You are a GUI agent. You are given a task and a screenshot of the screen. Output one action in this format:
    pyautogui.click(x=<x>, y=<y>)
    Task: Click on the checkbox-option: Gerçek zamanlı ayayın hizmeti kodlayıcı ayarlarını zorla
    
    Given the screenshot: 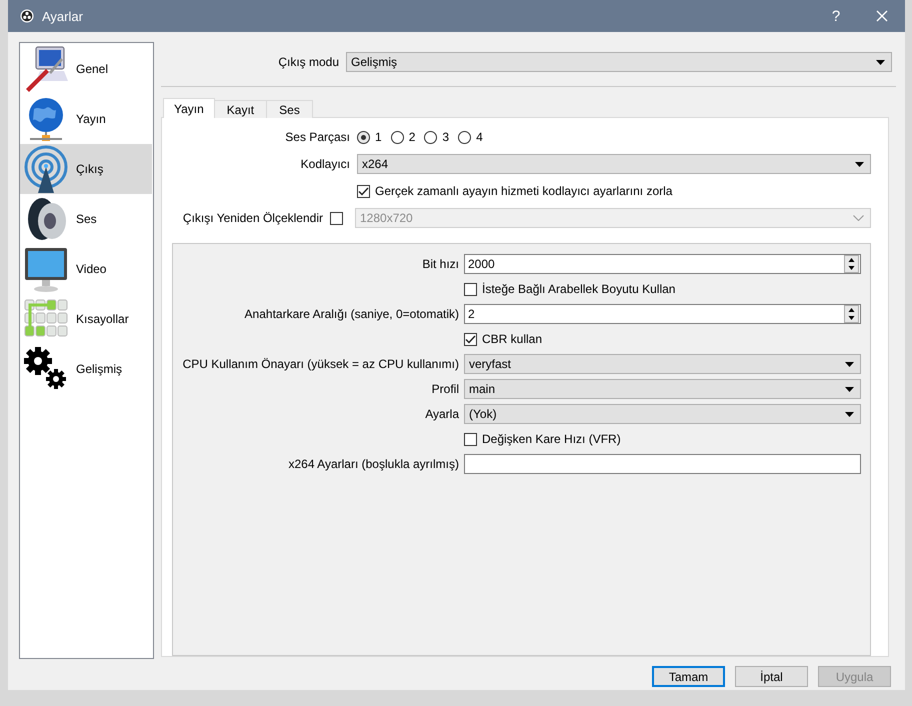 What is the action you would take?
    pyautogui.click(x=514, y=191)
    